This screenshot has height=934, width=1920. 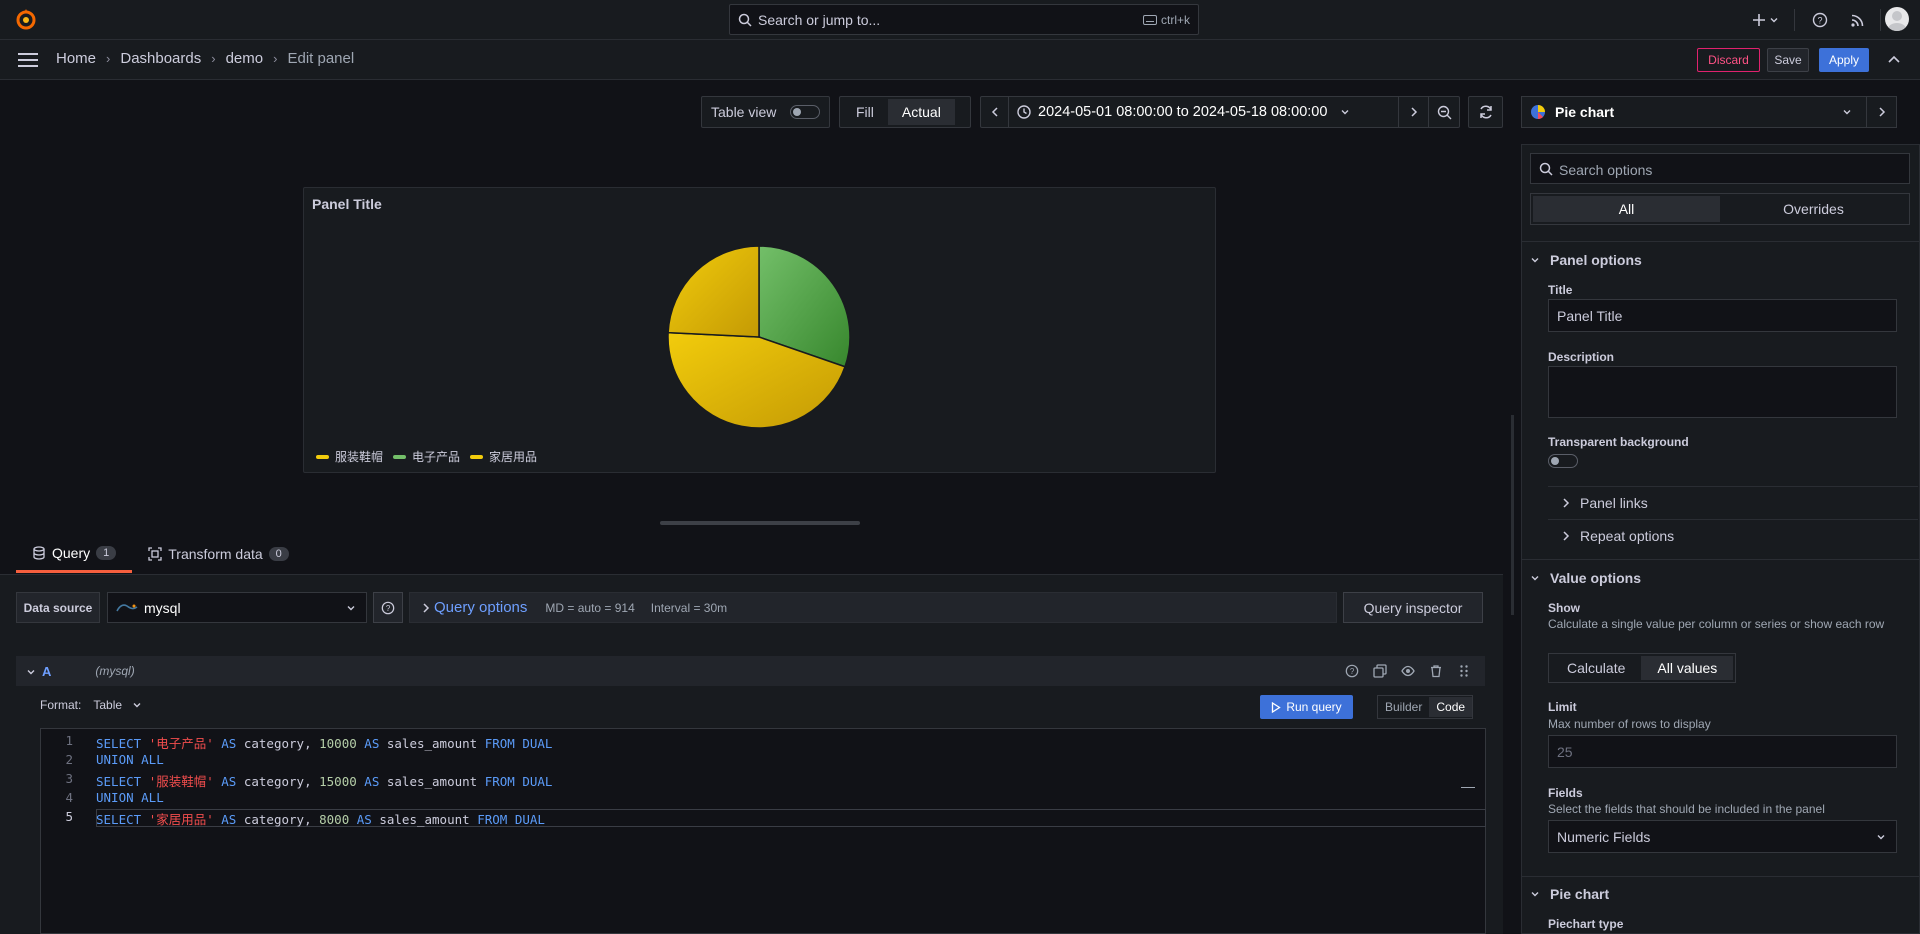 What do you see at coordinates (28, 60) in the screenshot?
I see `menu-icon` at bounding box center [28, 60].